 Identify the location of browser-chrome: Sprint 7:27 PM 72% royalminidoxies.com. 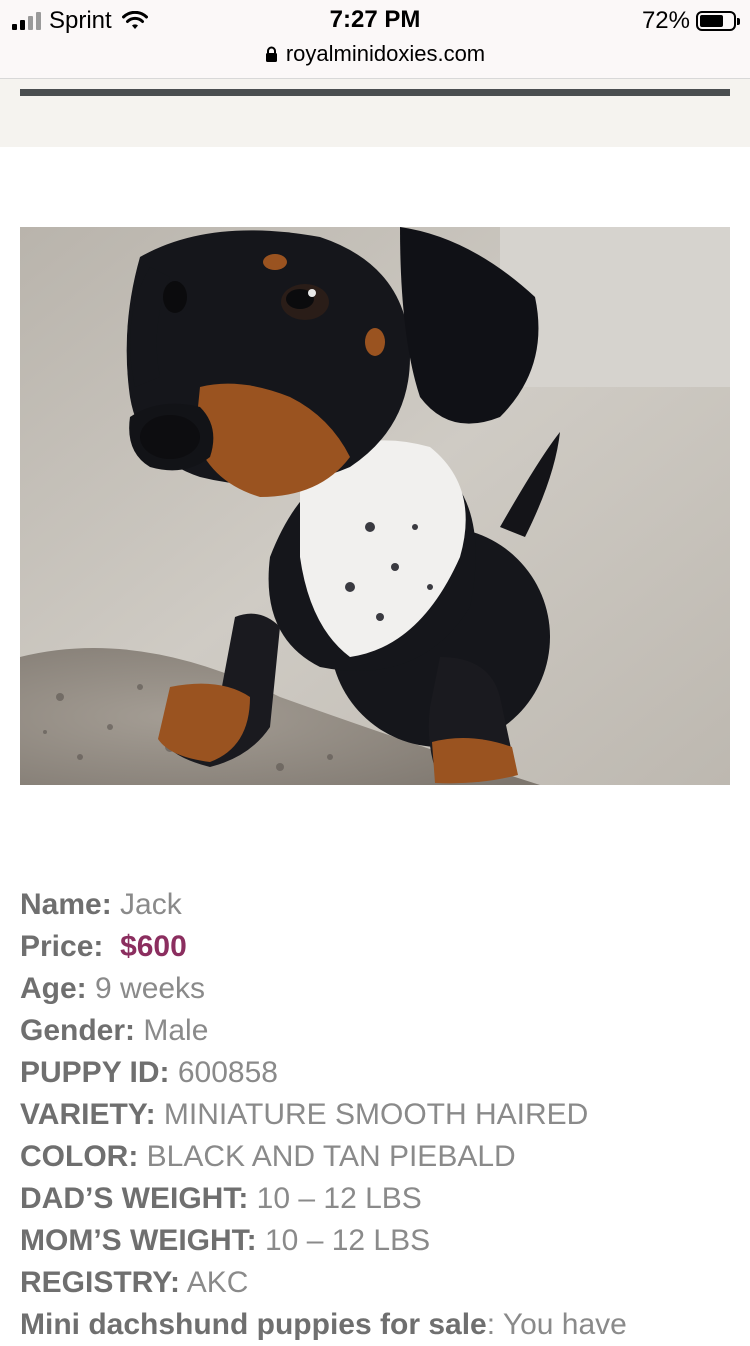
(375, 39).